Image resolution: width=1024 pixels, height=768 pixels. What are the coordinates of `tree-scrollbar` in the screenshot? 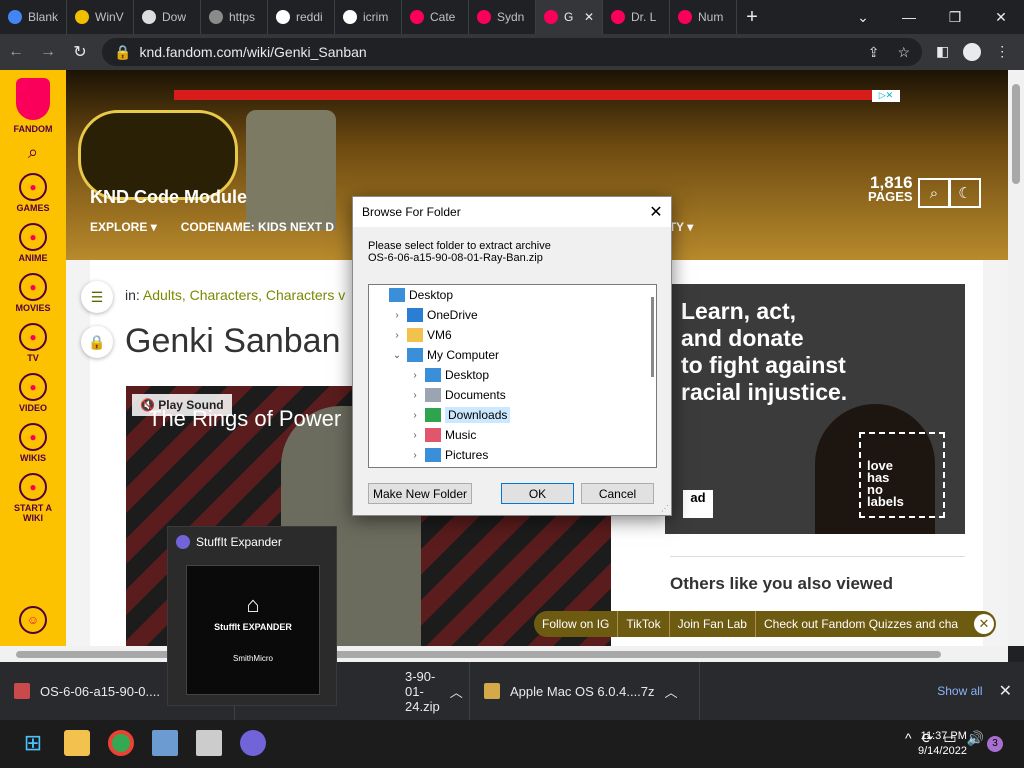 It's located at (652, 337).